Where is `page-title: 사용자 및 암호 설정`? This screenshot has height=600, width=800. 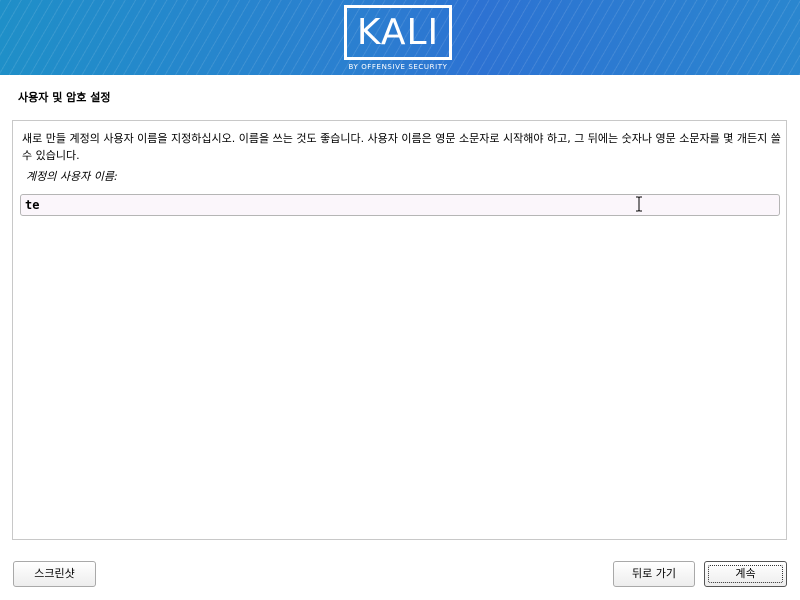
page-title: 사용자 및 암호 설정 is located at coordinates (64, 97).